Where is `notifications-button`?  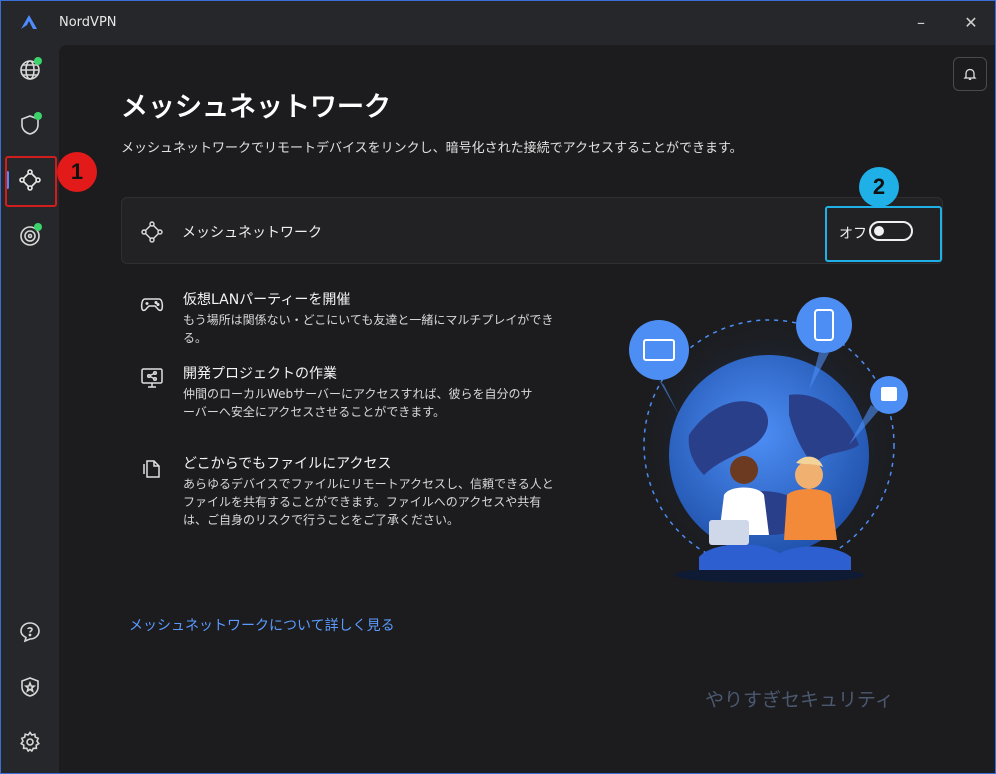
notifications-button is located at coordinates (970, 74).